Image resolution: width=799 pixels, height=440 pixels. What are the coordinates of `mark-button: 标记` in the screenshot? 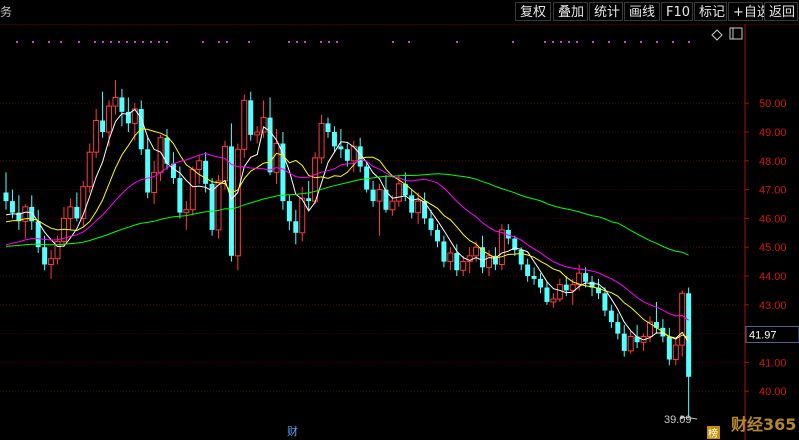 It's located at (710, 11).